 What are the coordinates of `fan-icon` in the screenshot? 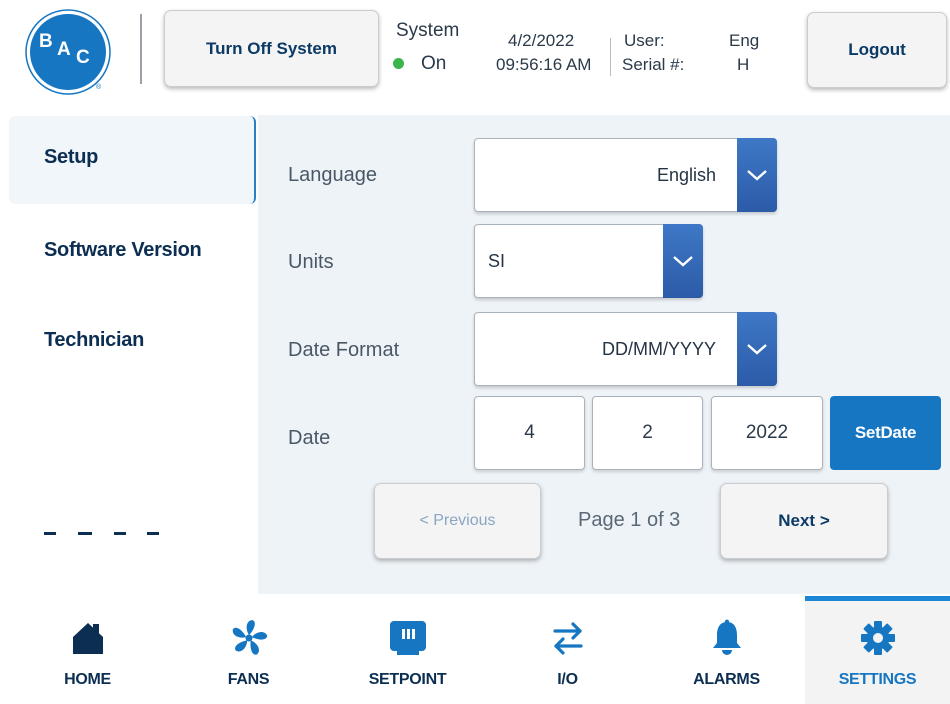 It's located at (249, 637).